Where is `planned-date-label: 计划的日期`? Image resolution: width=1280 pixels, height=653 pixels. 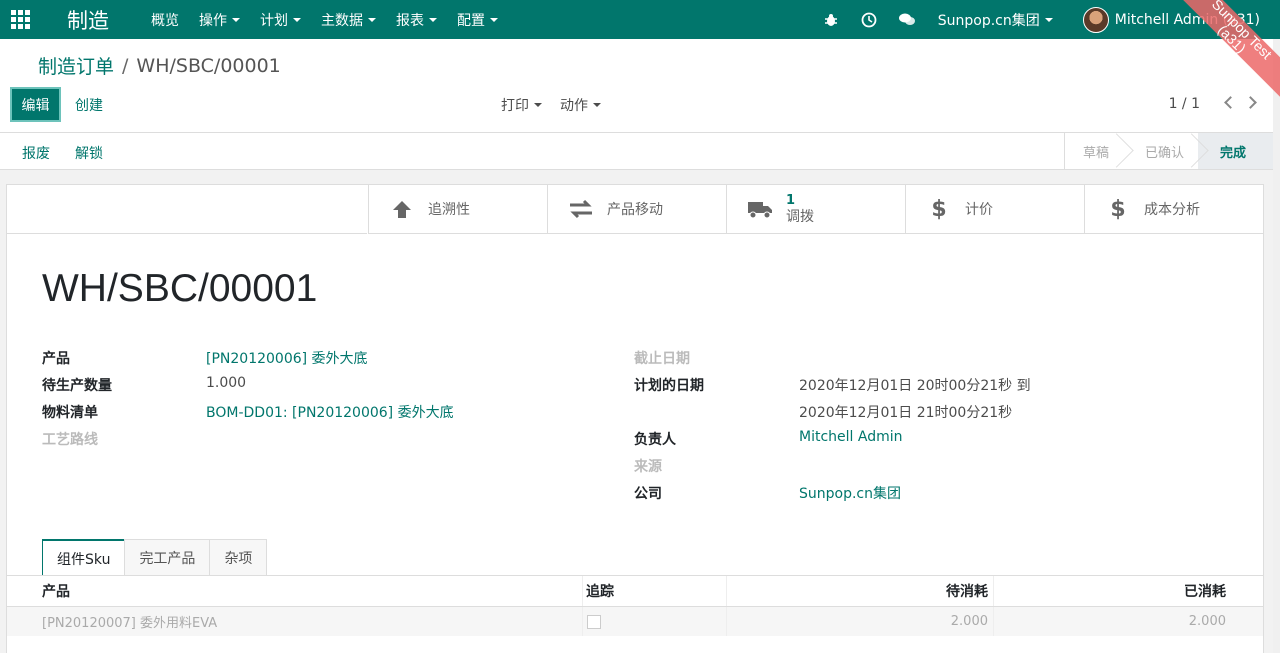 planned-date-label: 计划的日期 is located at coordinates (669, 386).